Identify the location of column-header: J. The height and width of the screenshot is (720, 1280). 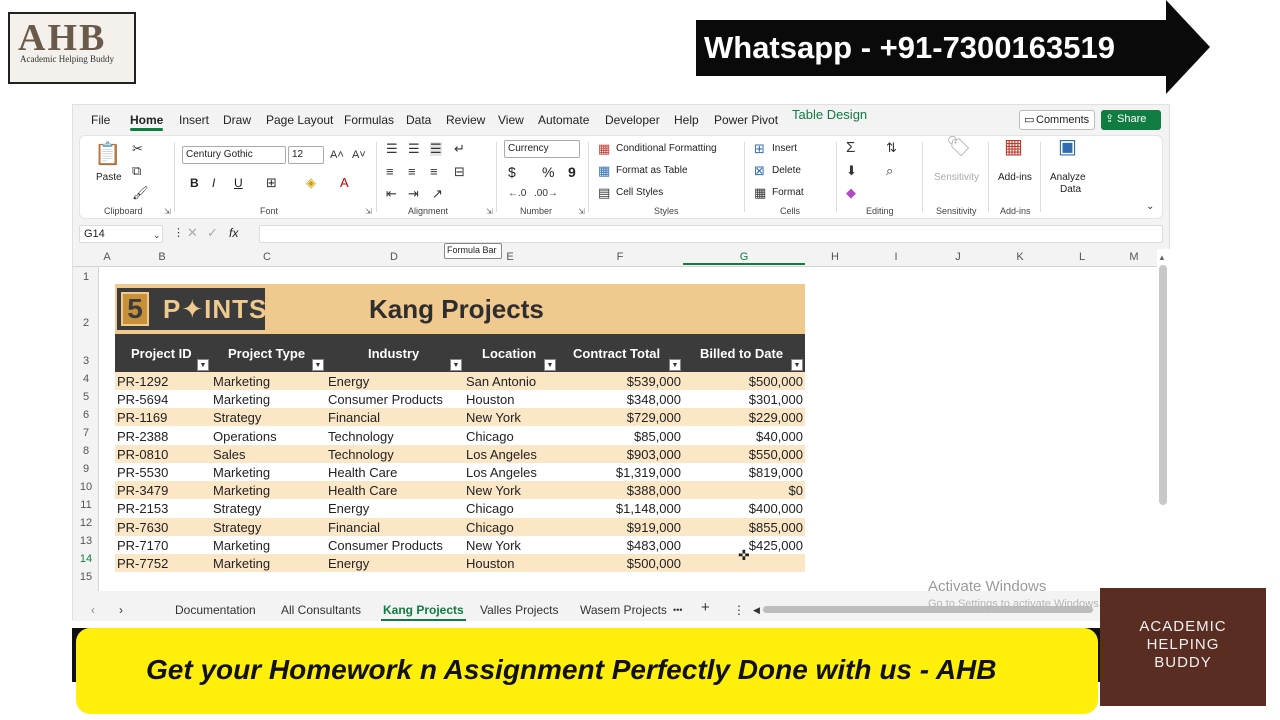
(958, 257).